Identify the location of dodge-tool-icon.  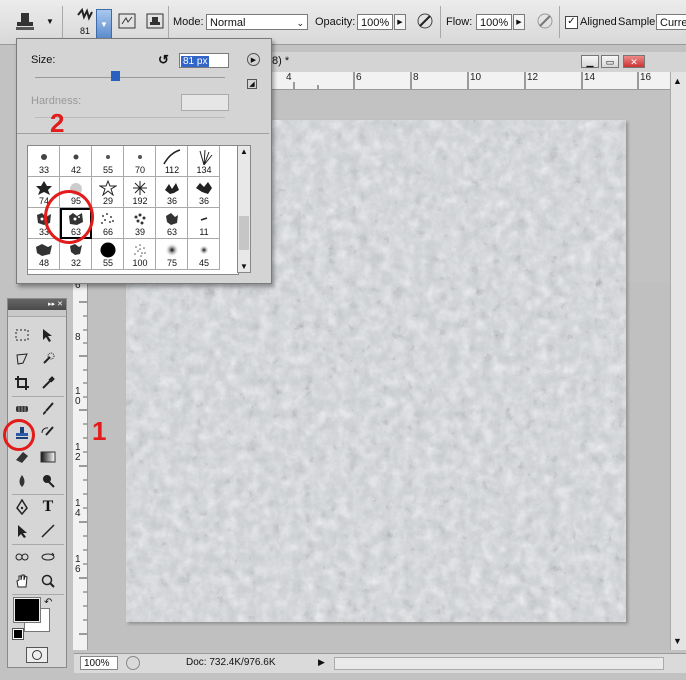
(48, 481).